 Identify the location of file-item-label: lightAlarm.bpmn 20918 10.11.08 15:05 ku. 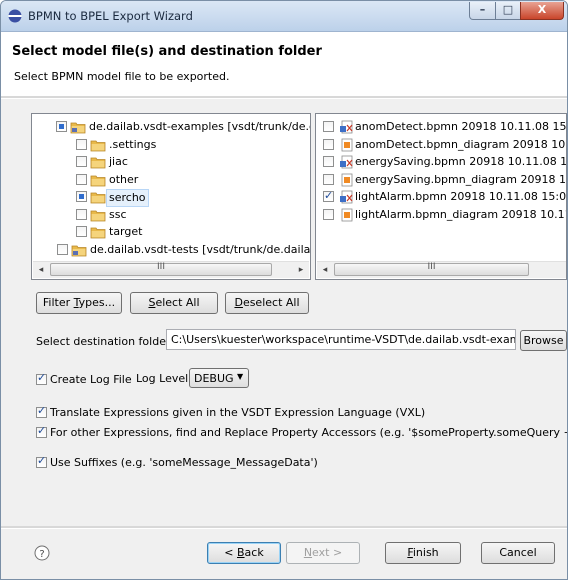
(461, 196).